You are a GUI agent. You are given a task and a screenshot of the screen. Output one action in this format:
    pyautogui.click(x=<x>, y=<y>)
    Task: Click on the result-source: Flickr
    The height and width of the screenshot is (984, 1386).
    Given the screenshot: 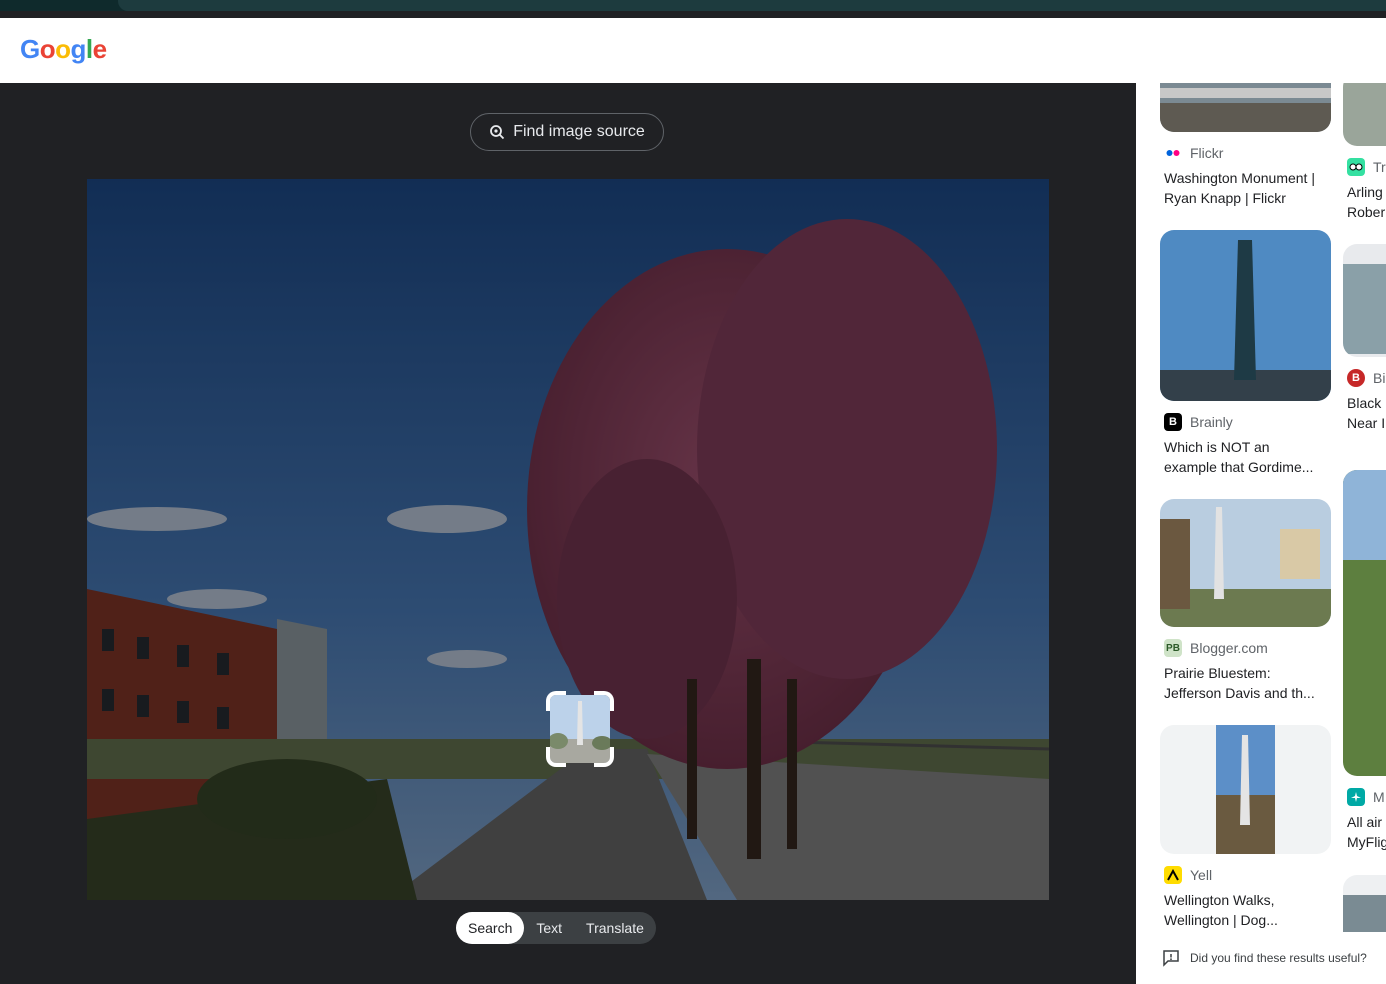 What is the action you would take?
    pyautogui.click(x=1246, y=153)
    